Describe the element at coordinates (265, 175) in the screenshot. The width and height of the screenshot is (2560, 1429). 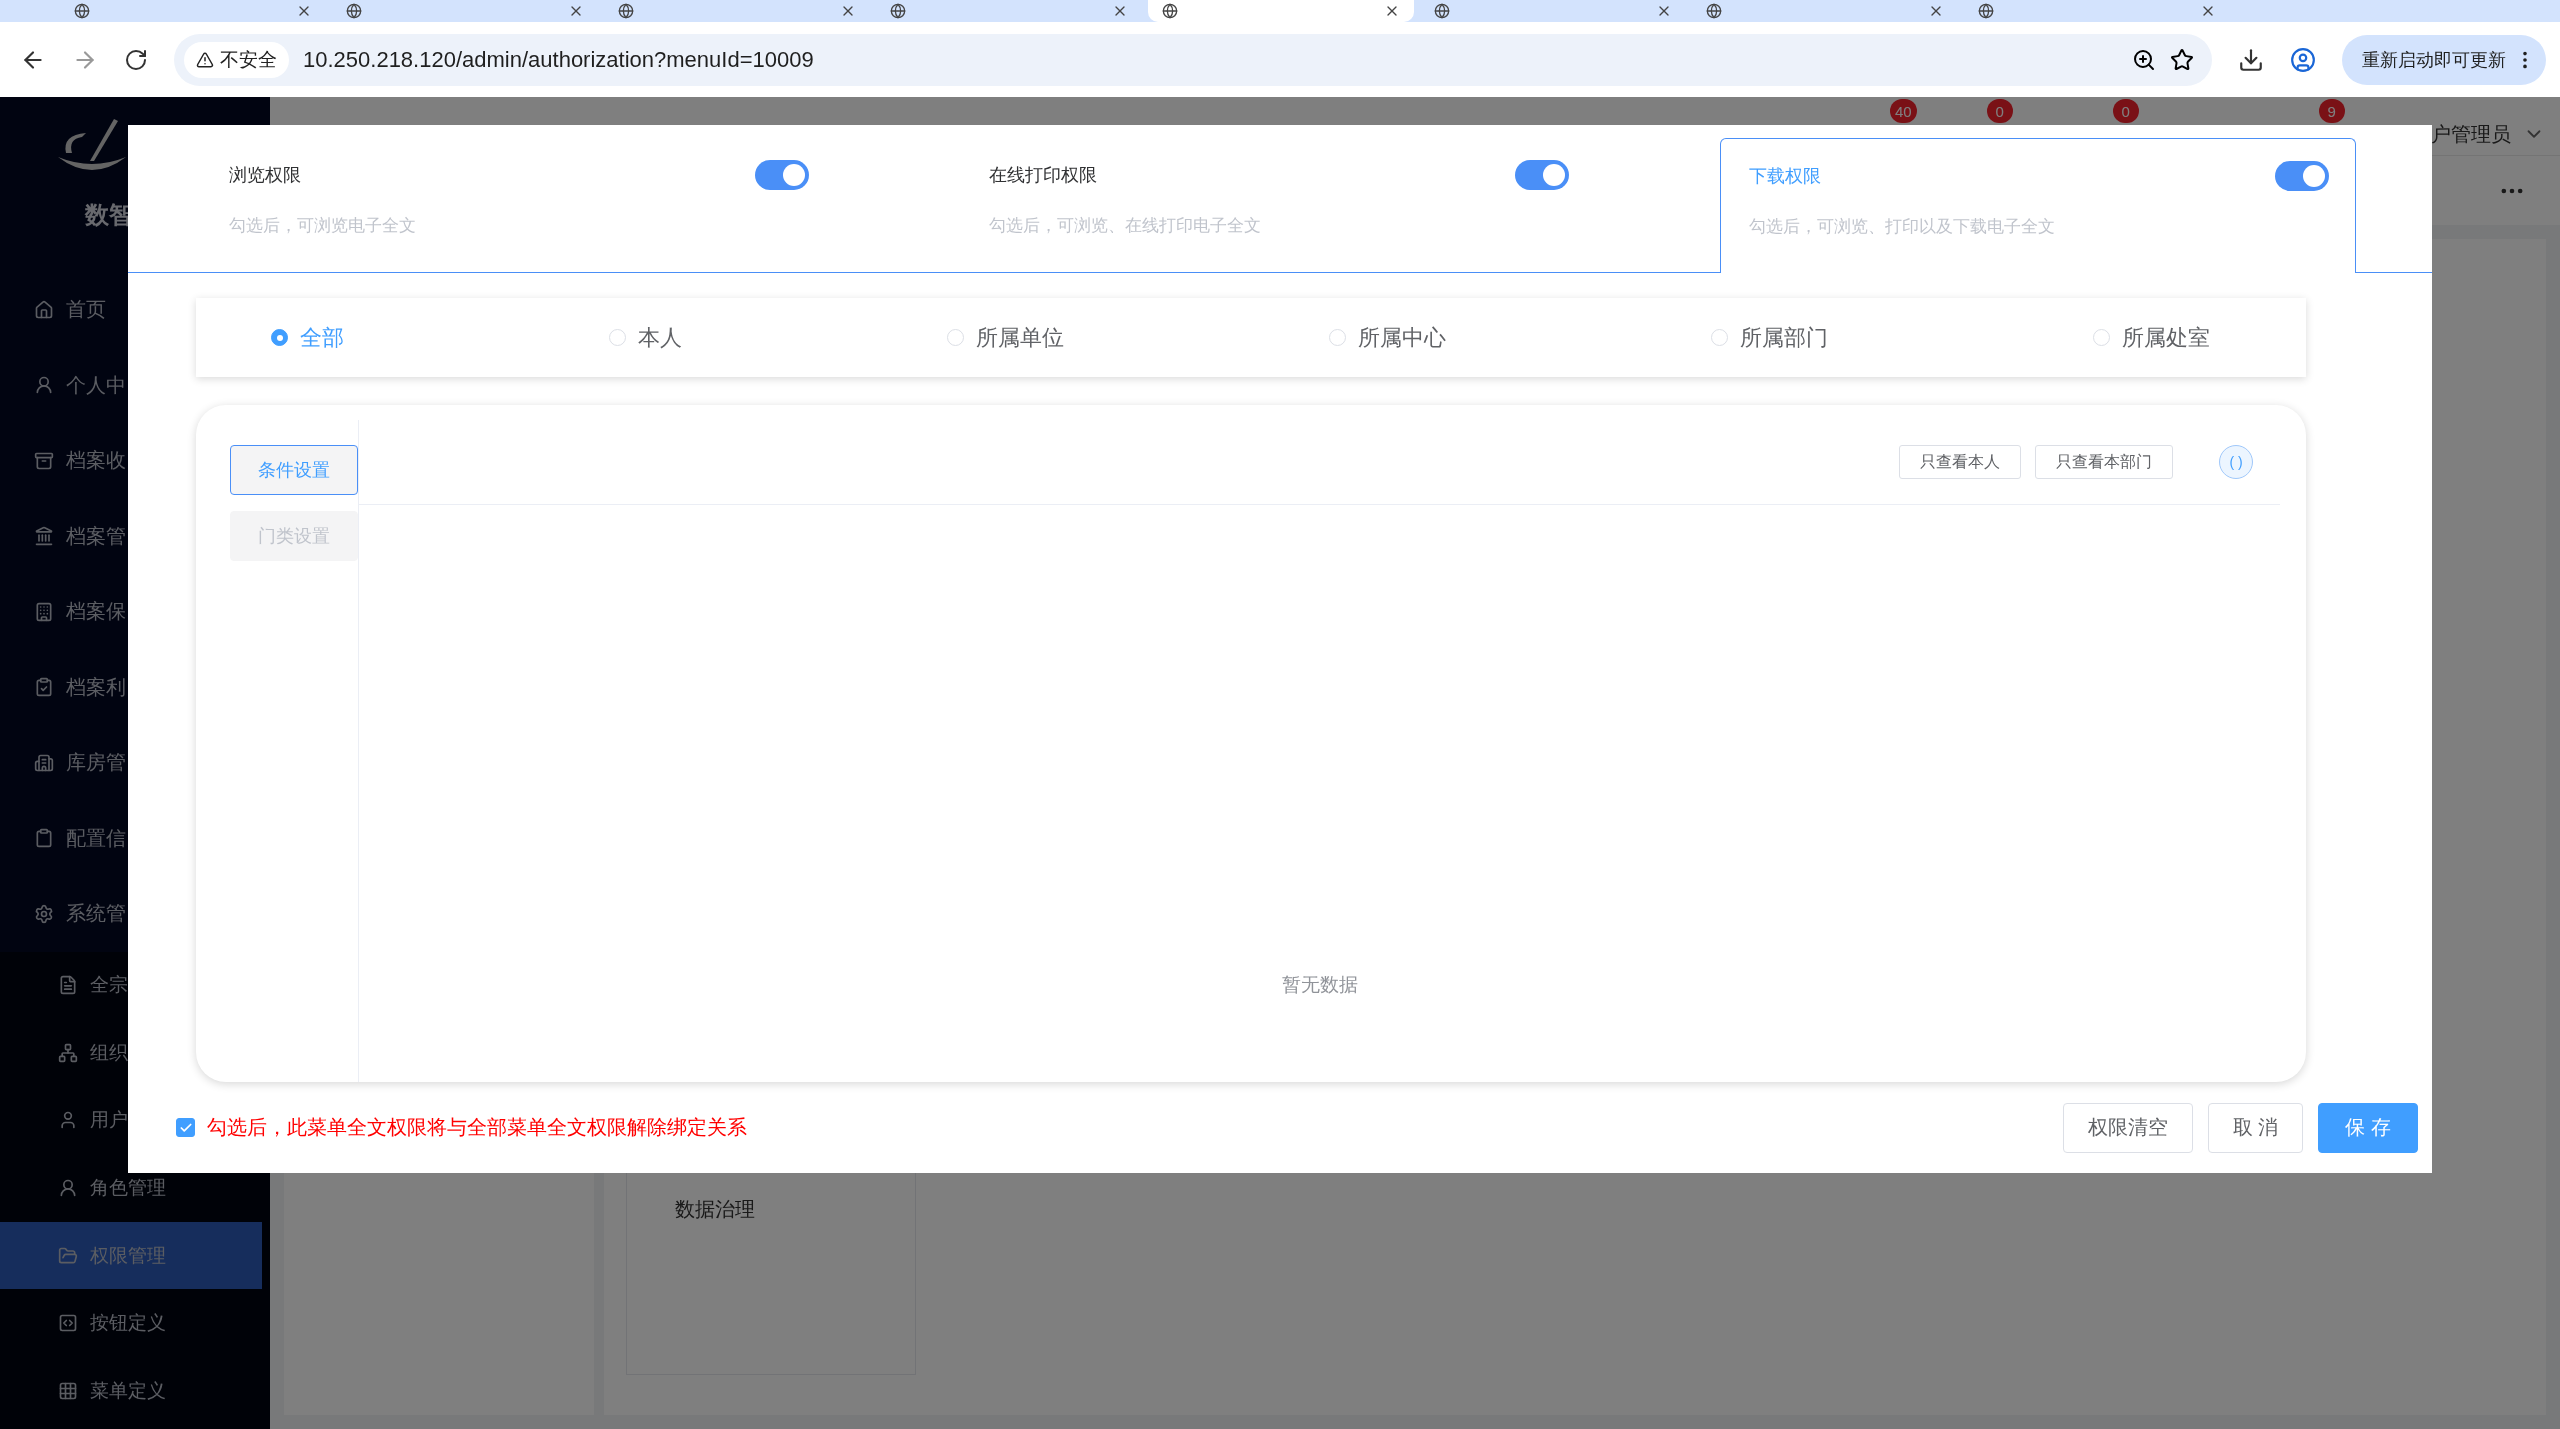
I see `permission-title: 浏览权限` at that location.